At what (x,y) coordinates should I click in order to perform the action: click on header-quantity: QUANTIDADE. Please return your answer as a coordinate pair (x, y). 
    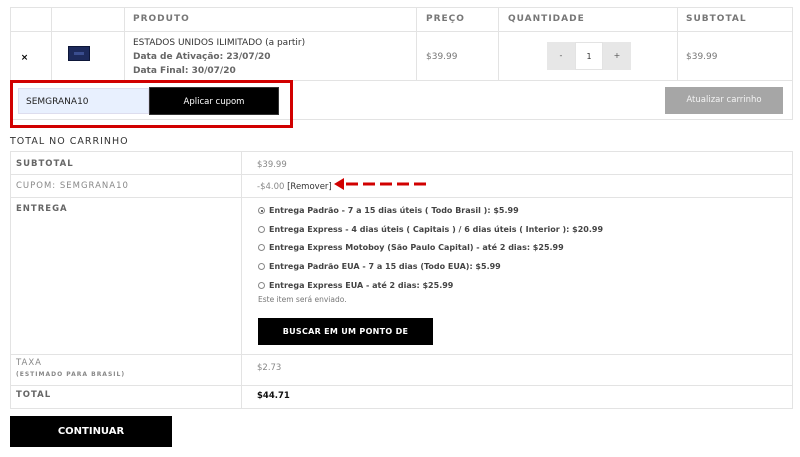
    Looking at the image, I should click on (546, 19).